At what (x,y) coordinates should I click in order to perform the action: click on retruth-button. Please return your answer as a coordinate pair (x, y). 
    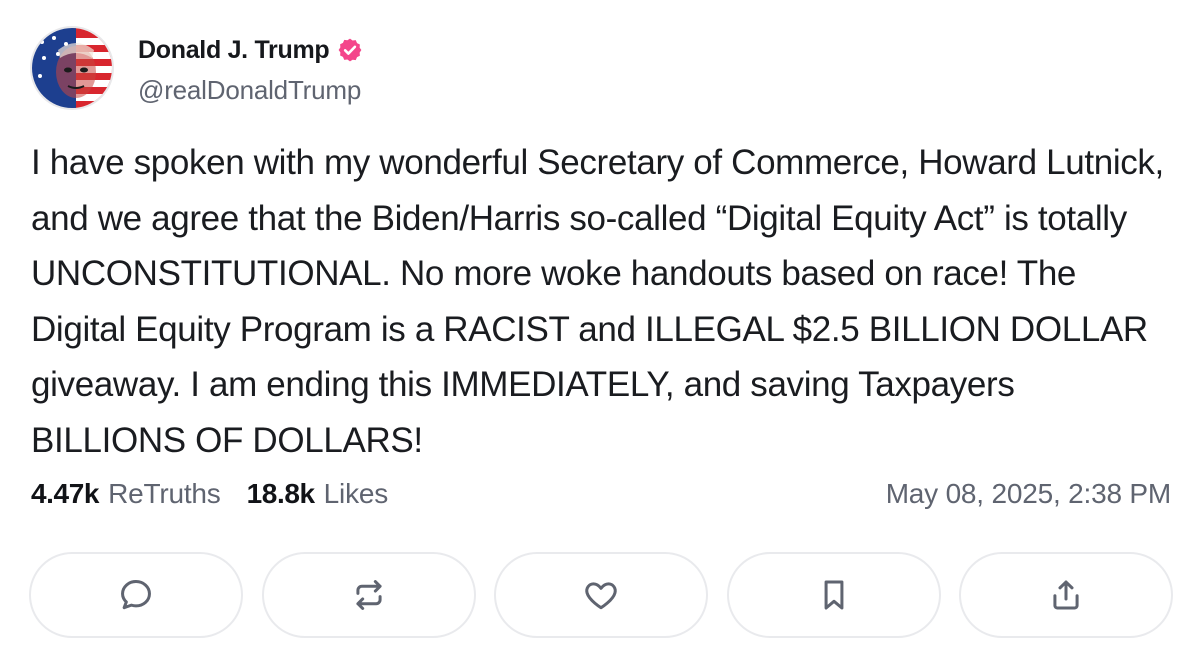
    Looking at the image, I should click on (368, 595).